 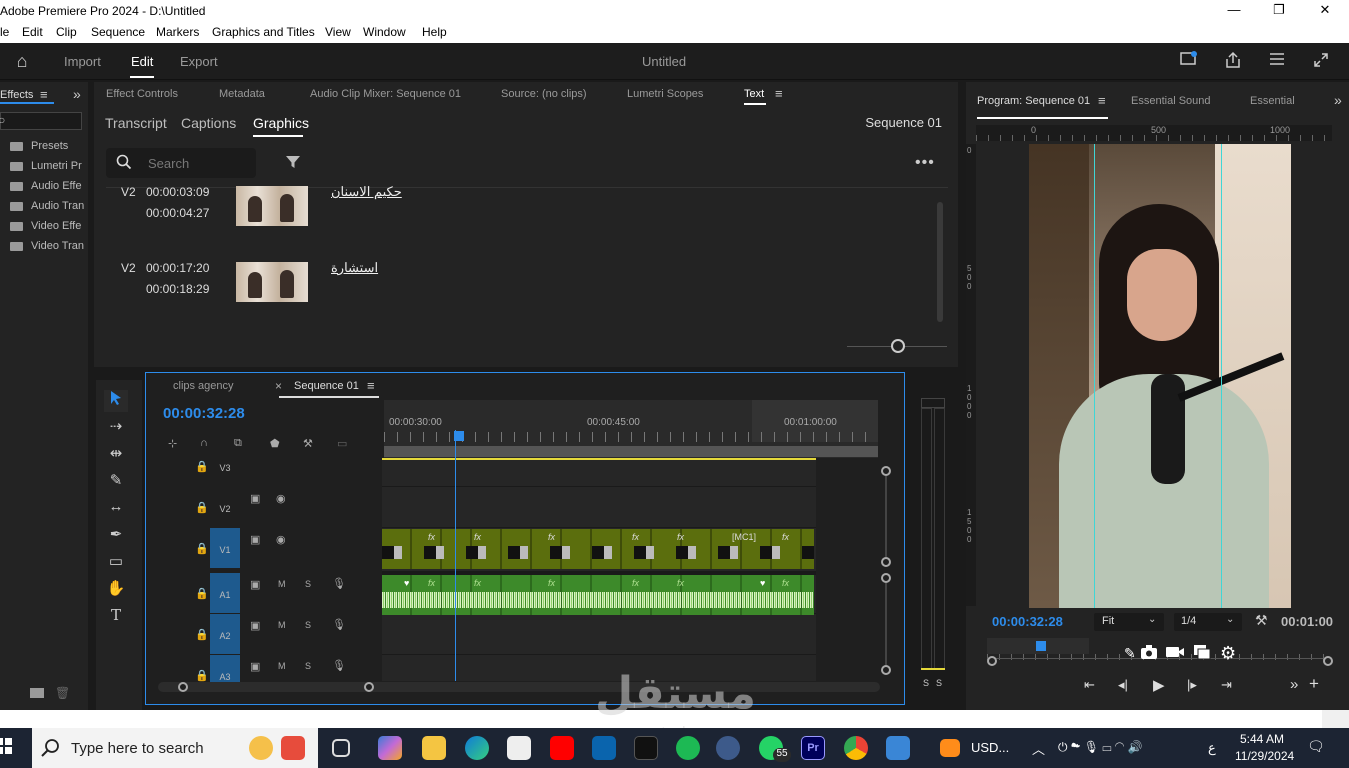 What do you see at coordinates (631, 451) in the screenshot?
I see `work-area-bar` at bounding box center [631, 451].